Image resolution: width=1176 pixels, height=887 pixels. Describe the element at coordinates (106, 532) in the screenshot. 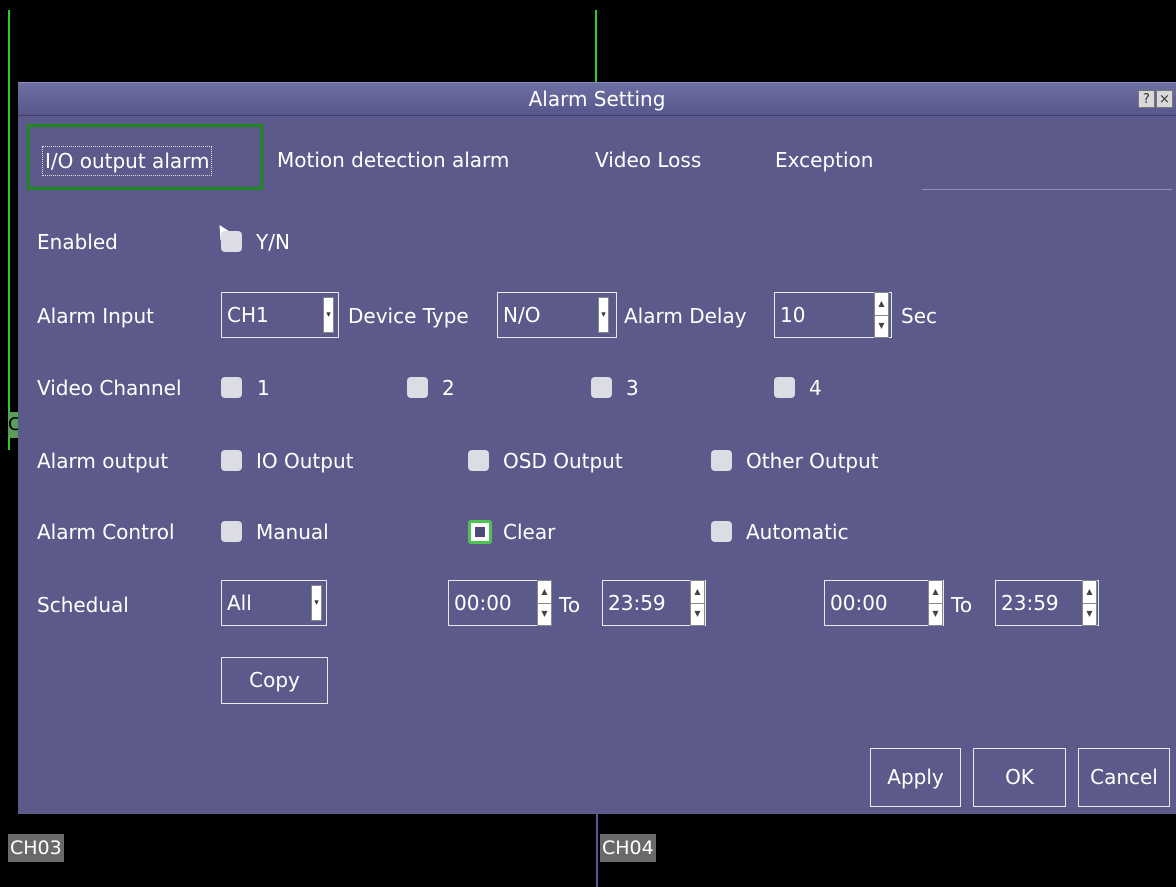

I see `alarm-control-label: Alarm Control` at that location.